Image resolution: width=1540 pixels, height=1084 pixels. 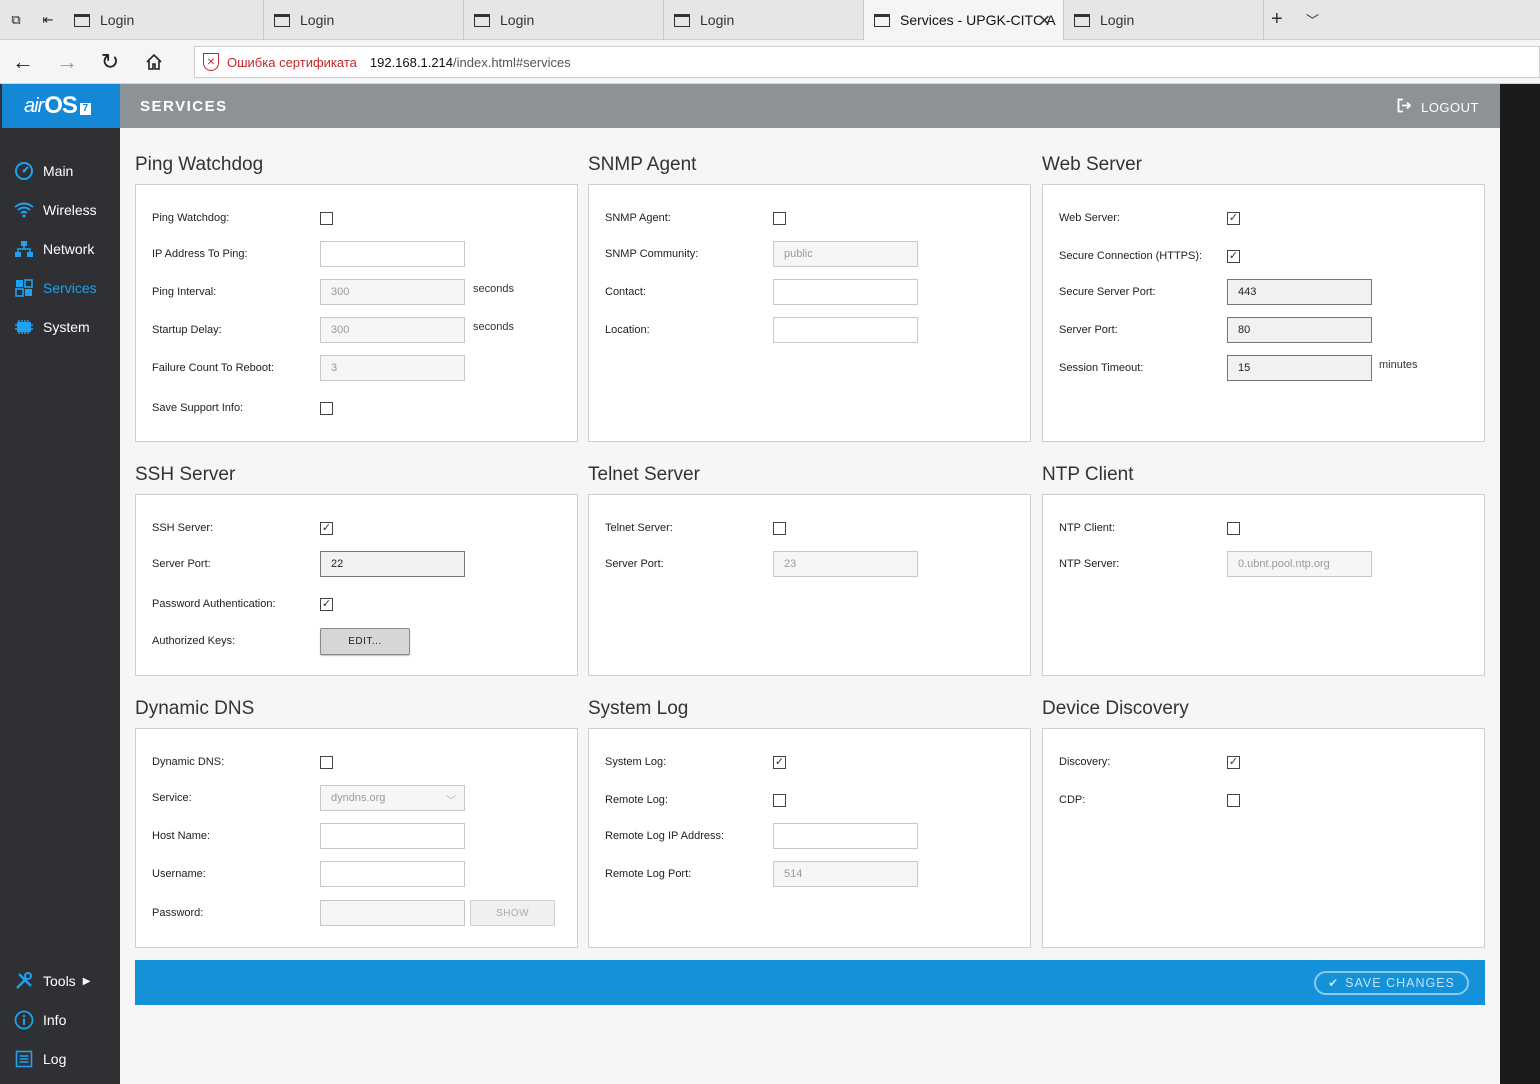 I want to click on chevron-down-icon: ﹀, so click(x=1312, y=19).